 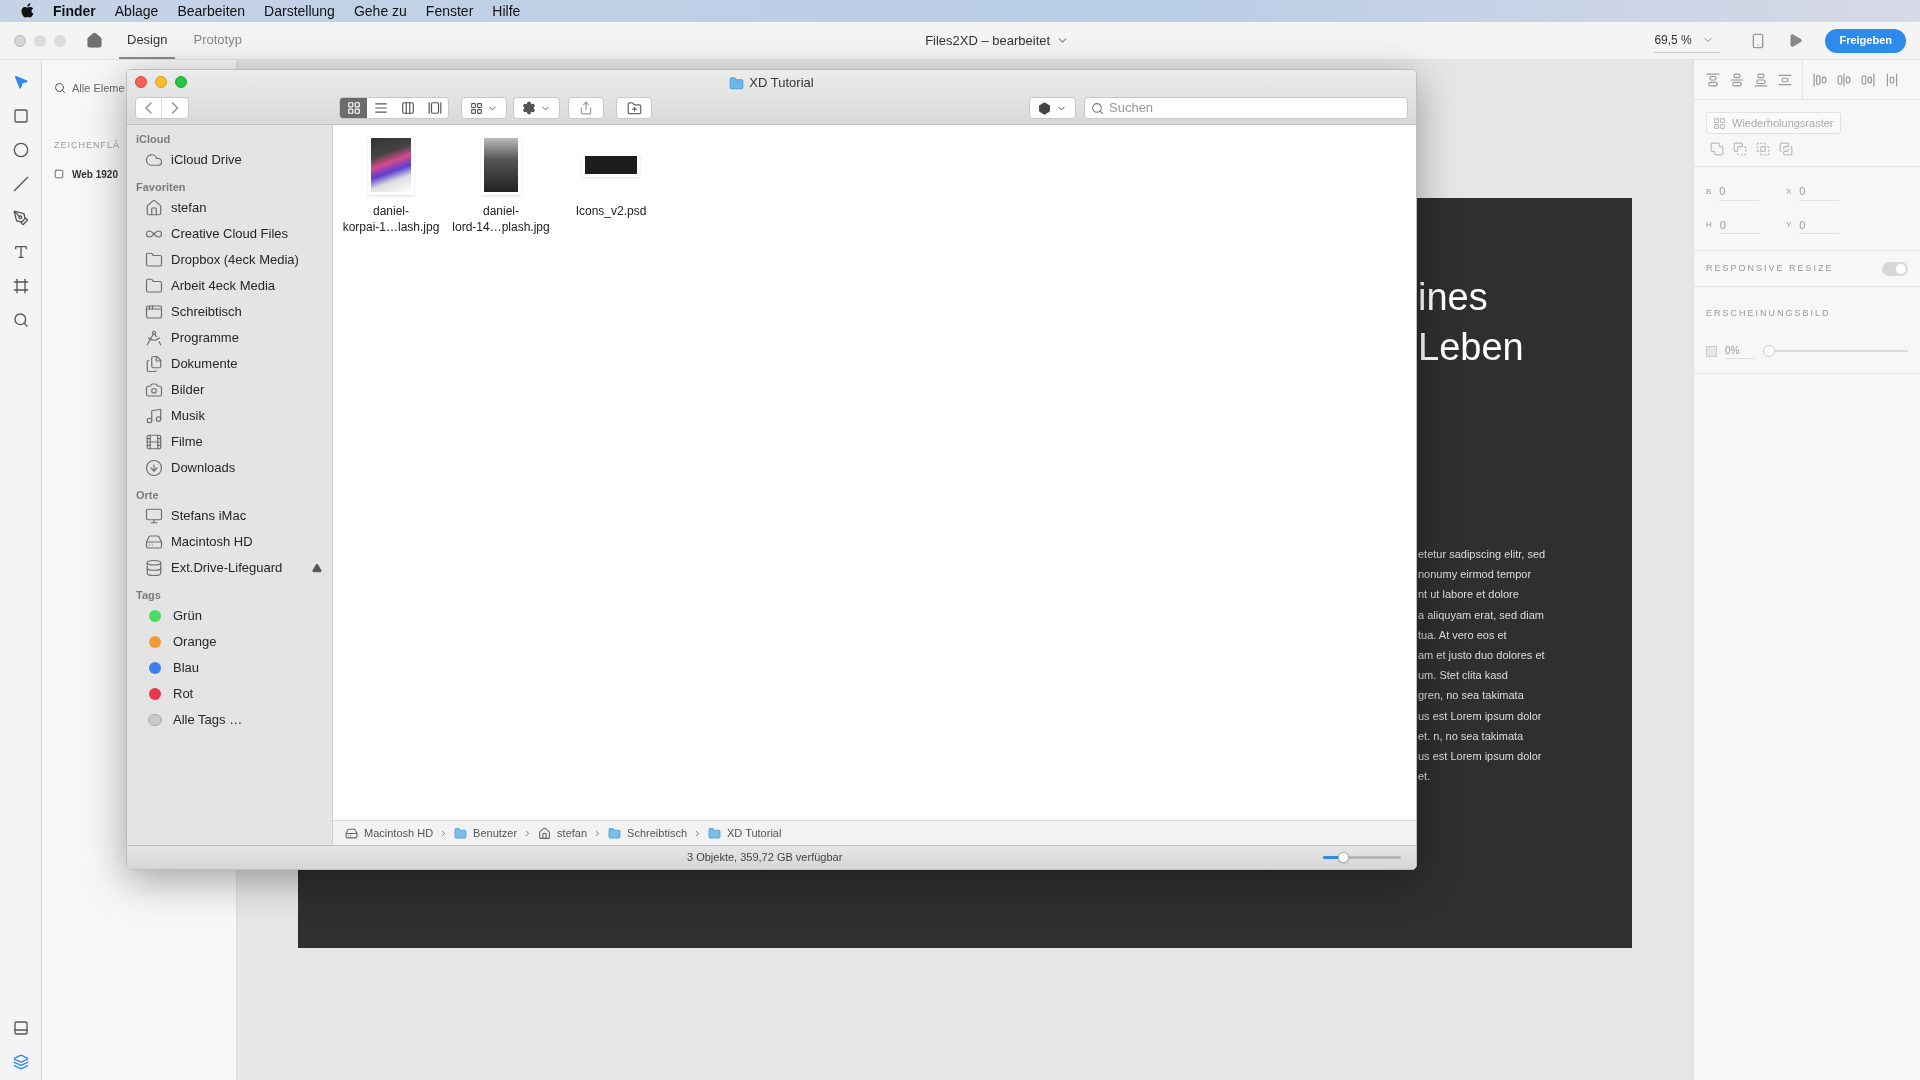 I want to click on new-folder-icon, so click(x=634, y=108).